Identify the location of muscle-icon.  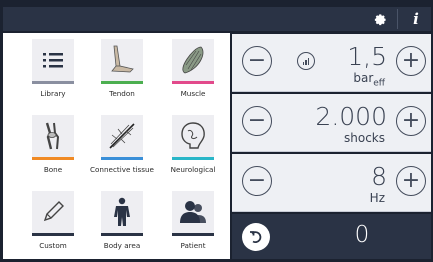
(193, 60).